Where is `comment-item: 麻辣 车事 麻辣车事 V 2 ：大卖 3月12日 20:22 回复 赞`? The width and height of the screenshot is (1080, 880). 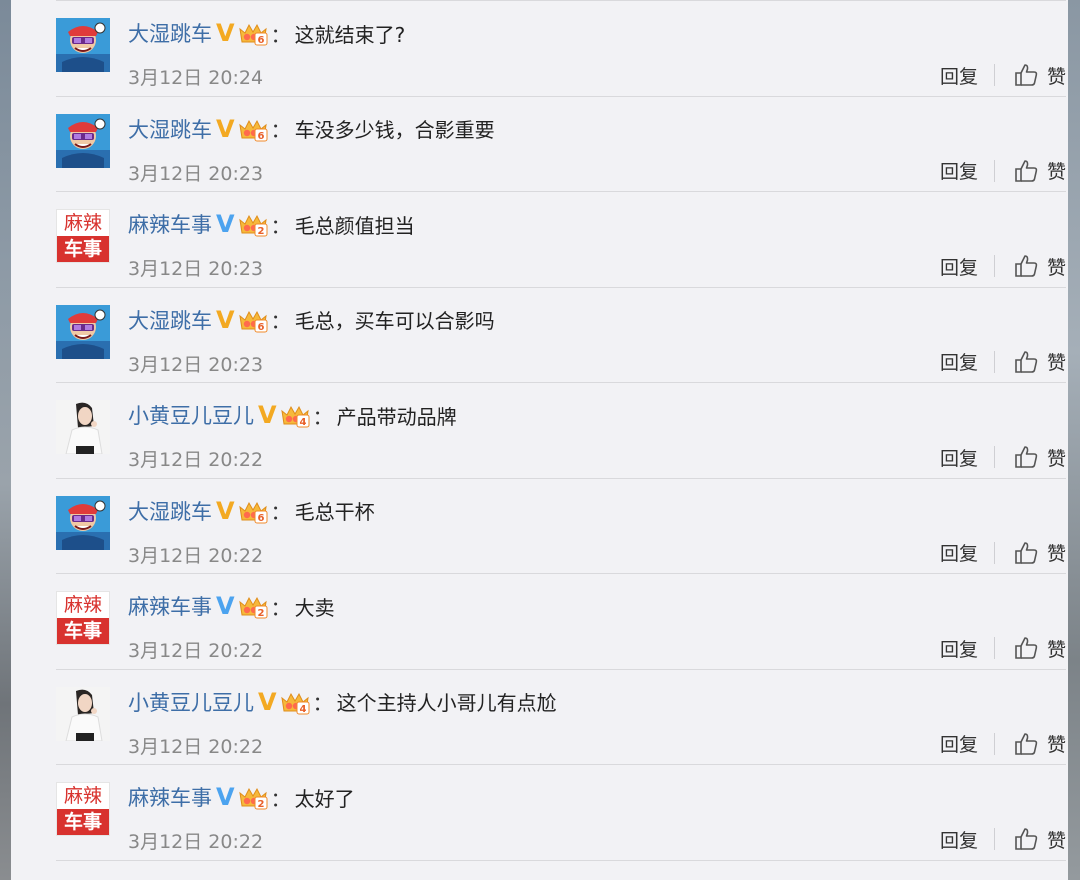 comment-item: 麻辣 车事 麻辣车事 V 2 ：大卖 3月12日 20:22 回复 赞 is located at coordinates (561, 622).